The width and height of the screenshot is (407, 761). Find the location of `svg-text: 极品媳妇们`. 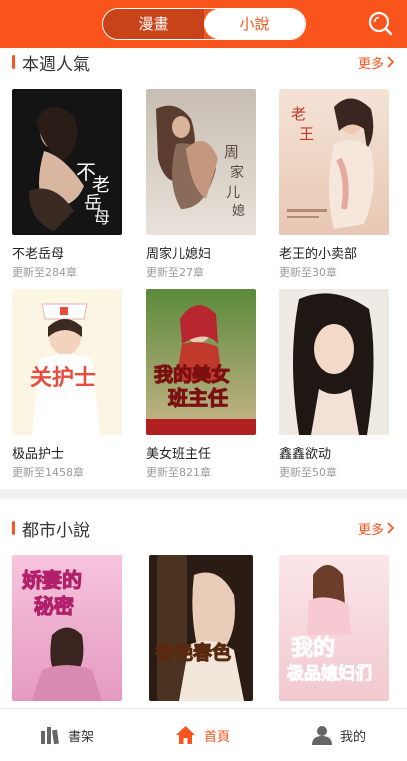

svg-text: 极品媳妇们 is located at coordinates (329, 673).